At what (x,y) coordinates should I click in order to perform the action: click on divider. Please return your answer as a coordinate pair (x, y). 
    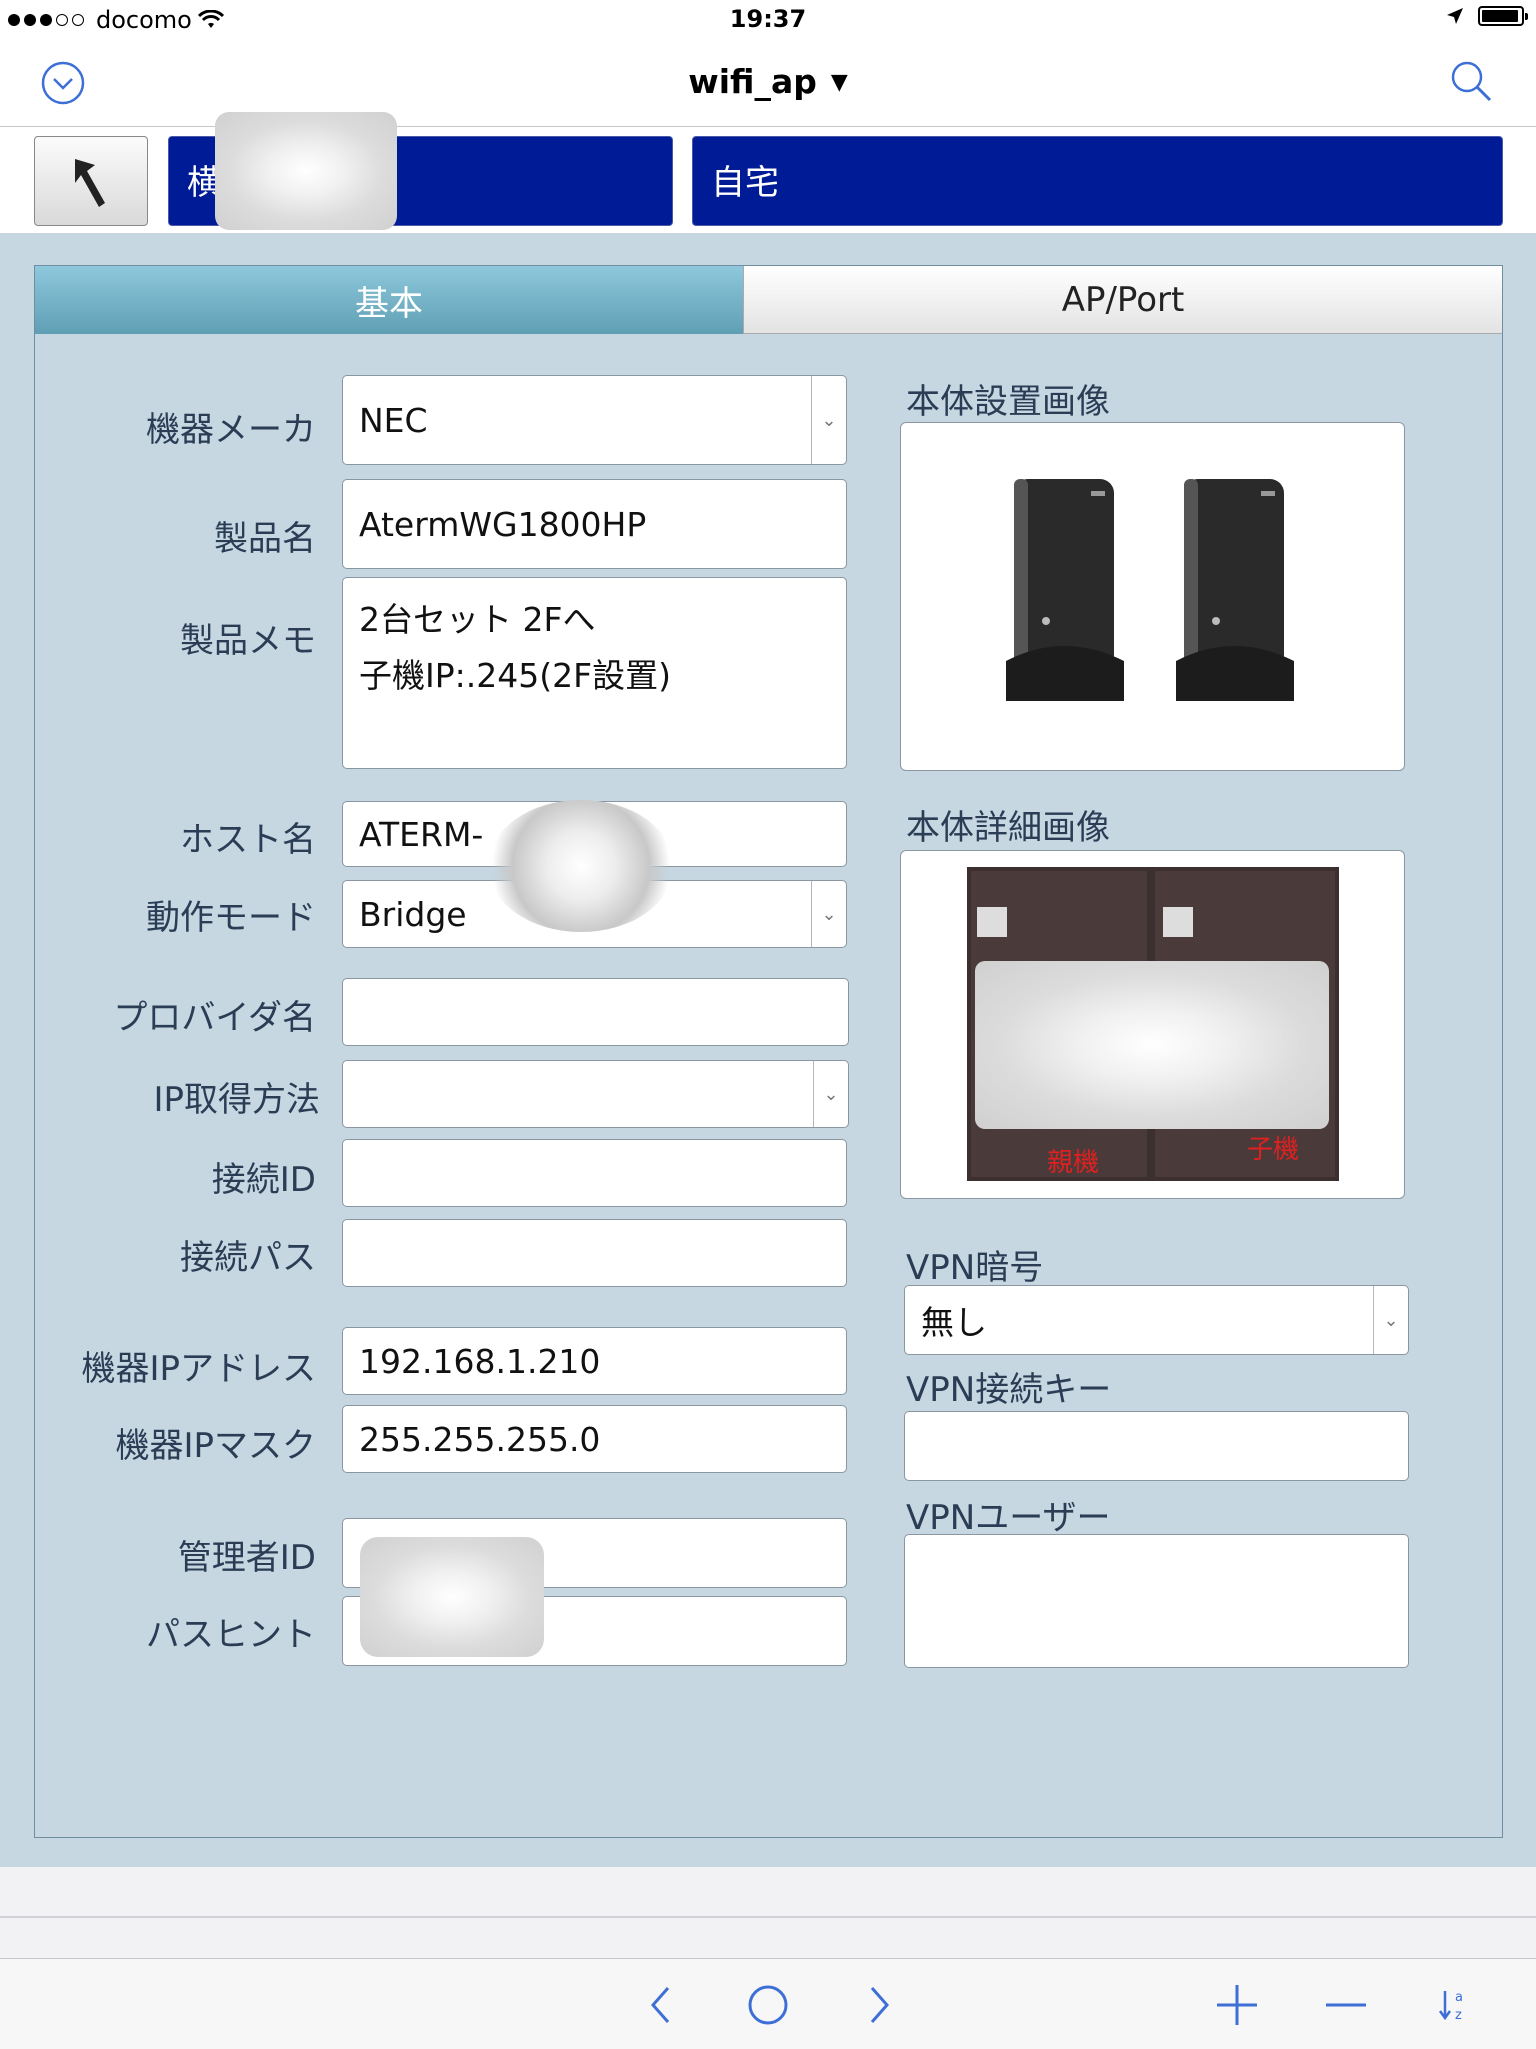
    Looking at the image, I should click on (768, 1917).